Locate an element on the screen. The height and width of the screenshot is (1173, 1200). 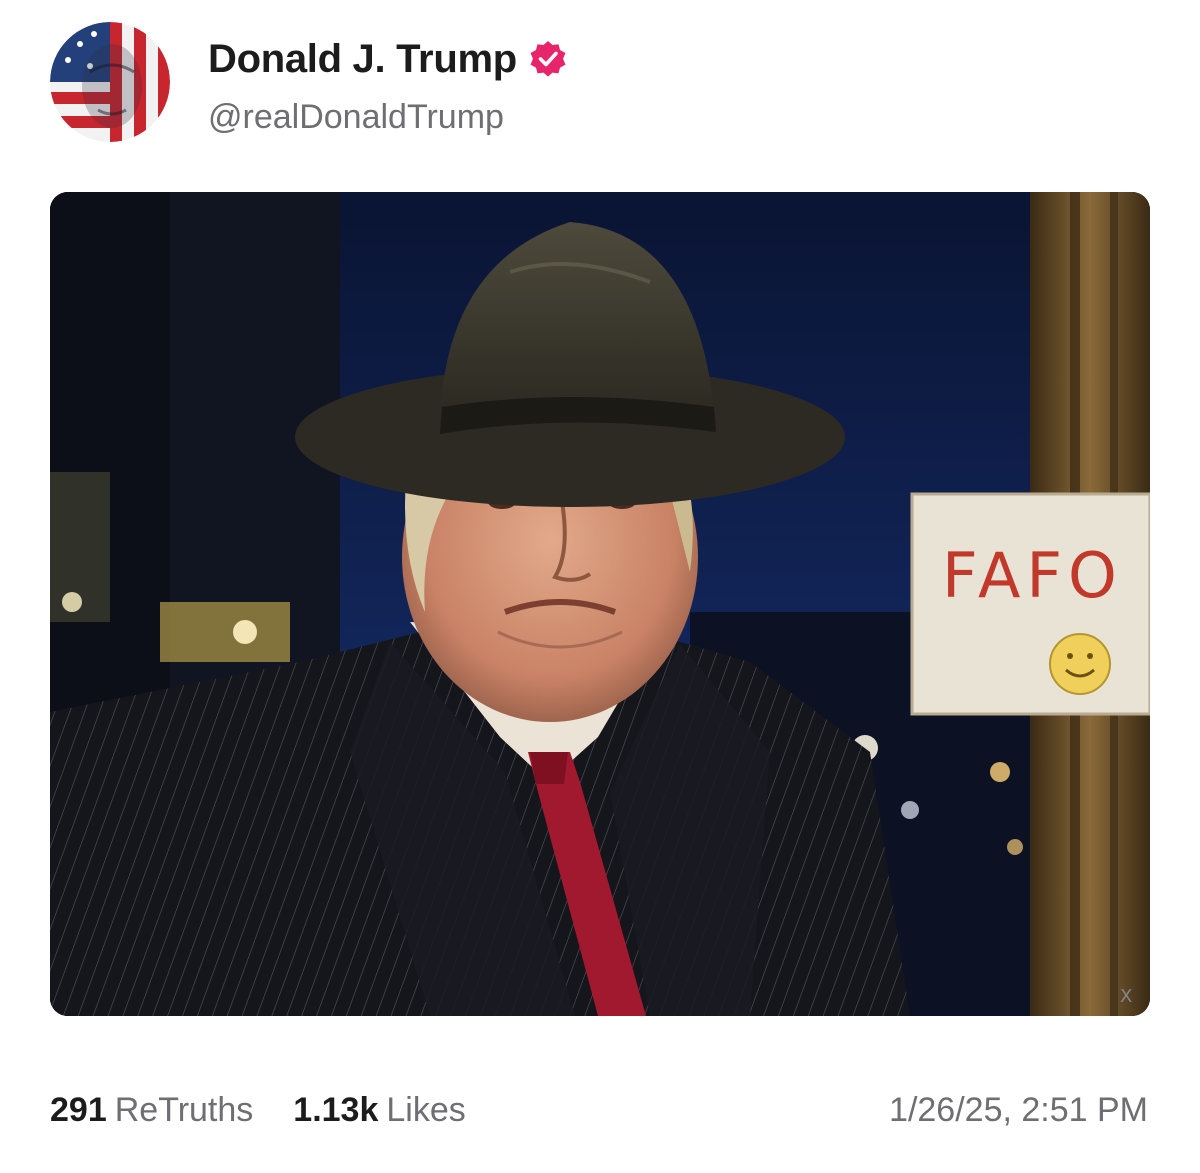
author-avatar is located at coordinates (110, 82).